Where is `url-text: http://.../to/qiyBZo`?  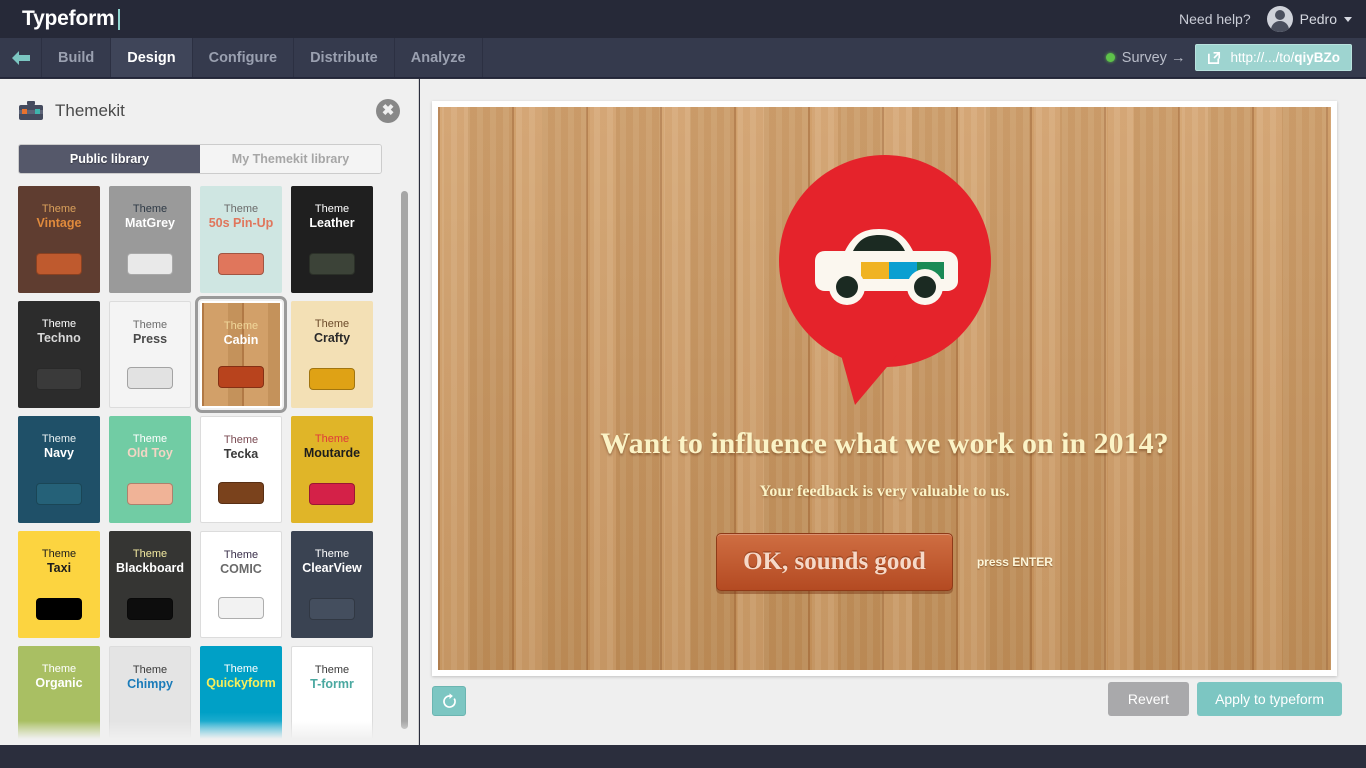 url-text: http://.../to/qiyBZo is located at coordinates (1285, 57).